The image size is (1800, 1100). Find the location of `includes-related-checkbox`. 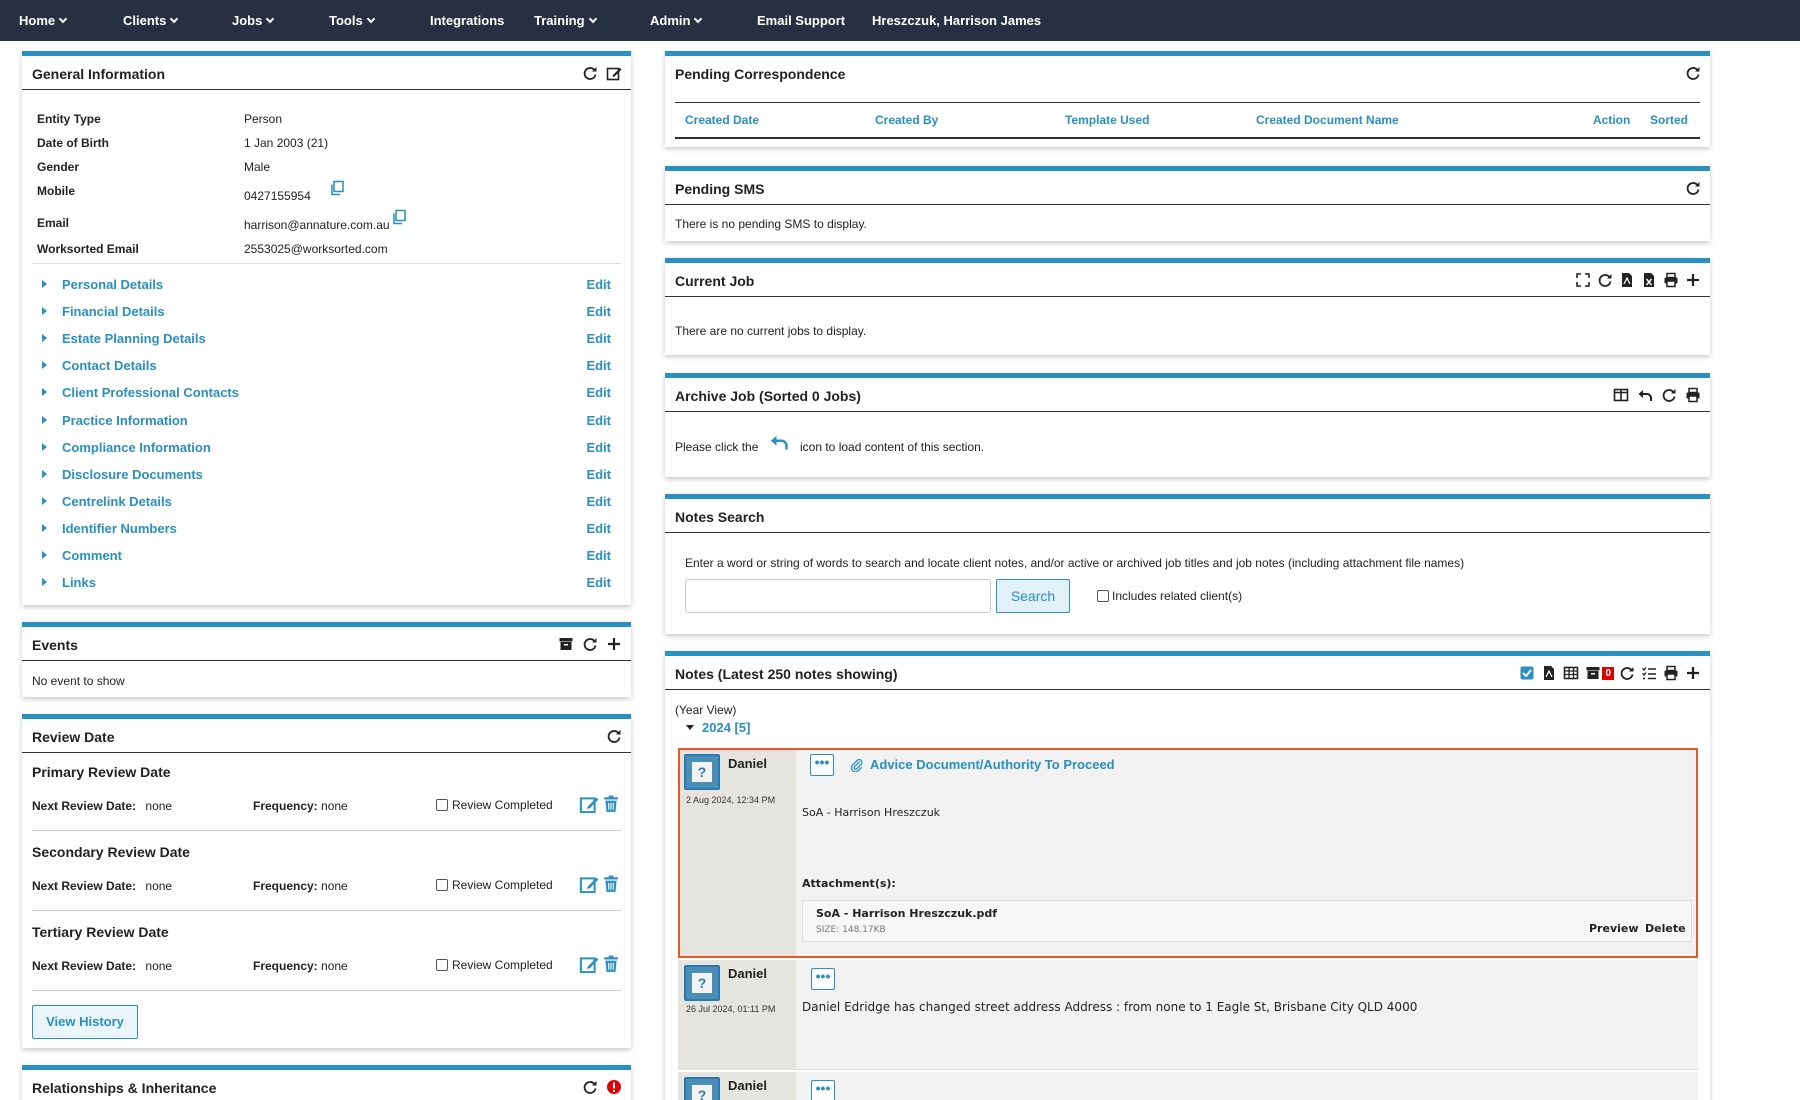

includes-related-checkbox is located at coordinates (1103, 596).